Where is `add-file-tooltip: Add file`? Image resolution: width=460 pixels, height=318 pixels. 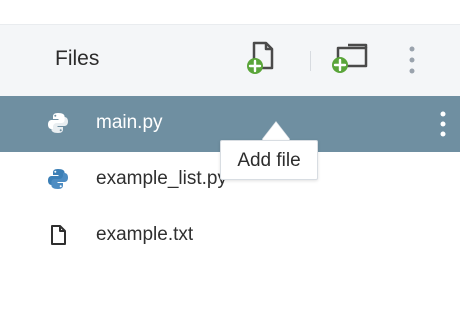
add-file-tooltip: Add file is located at coordinates (269, 160).